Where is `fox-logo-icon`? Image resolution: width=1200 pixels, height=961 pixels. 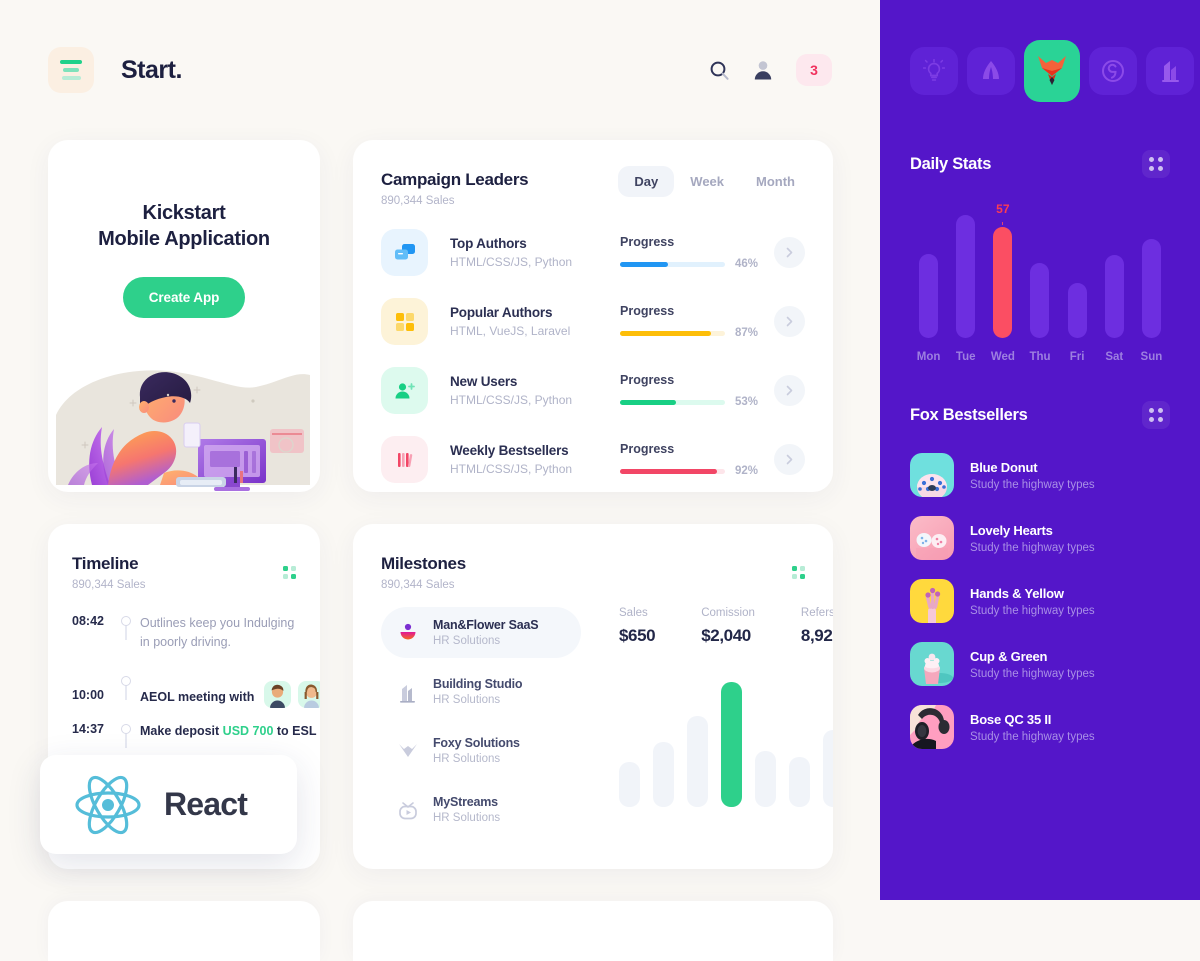
fox-logo-icon is located at coordinates (1052, 71).